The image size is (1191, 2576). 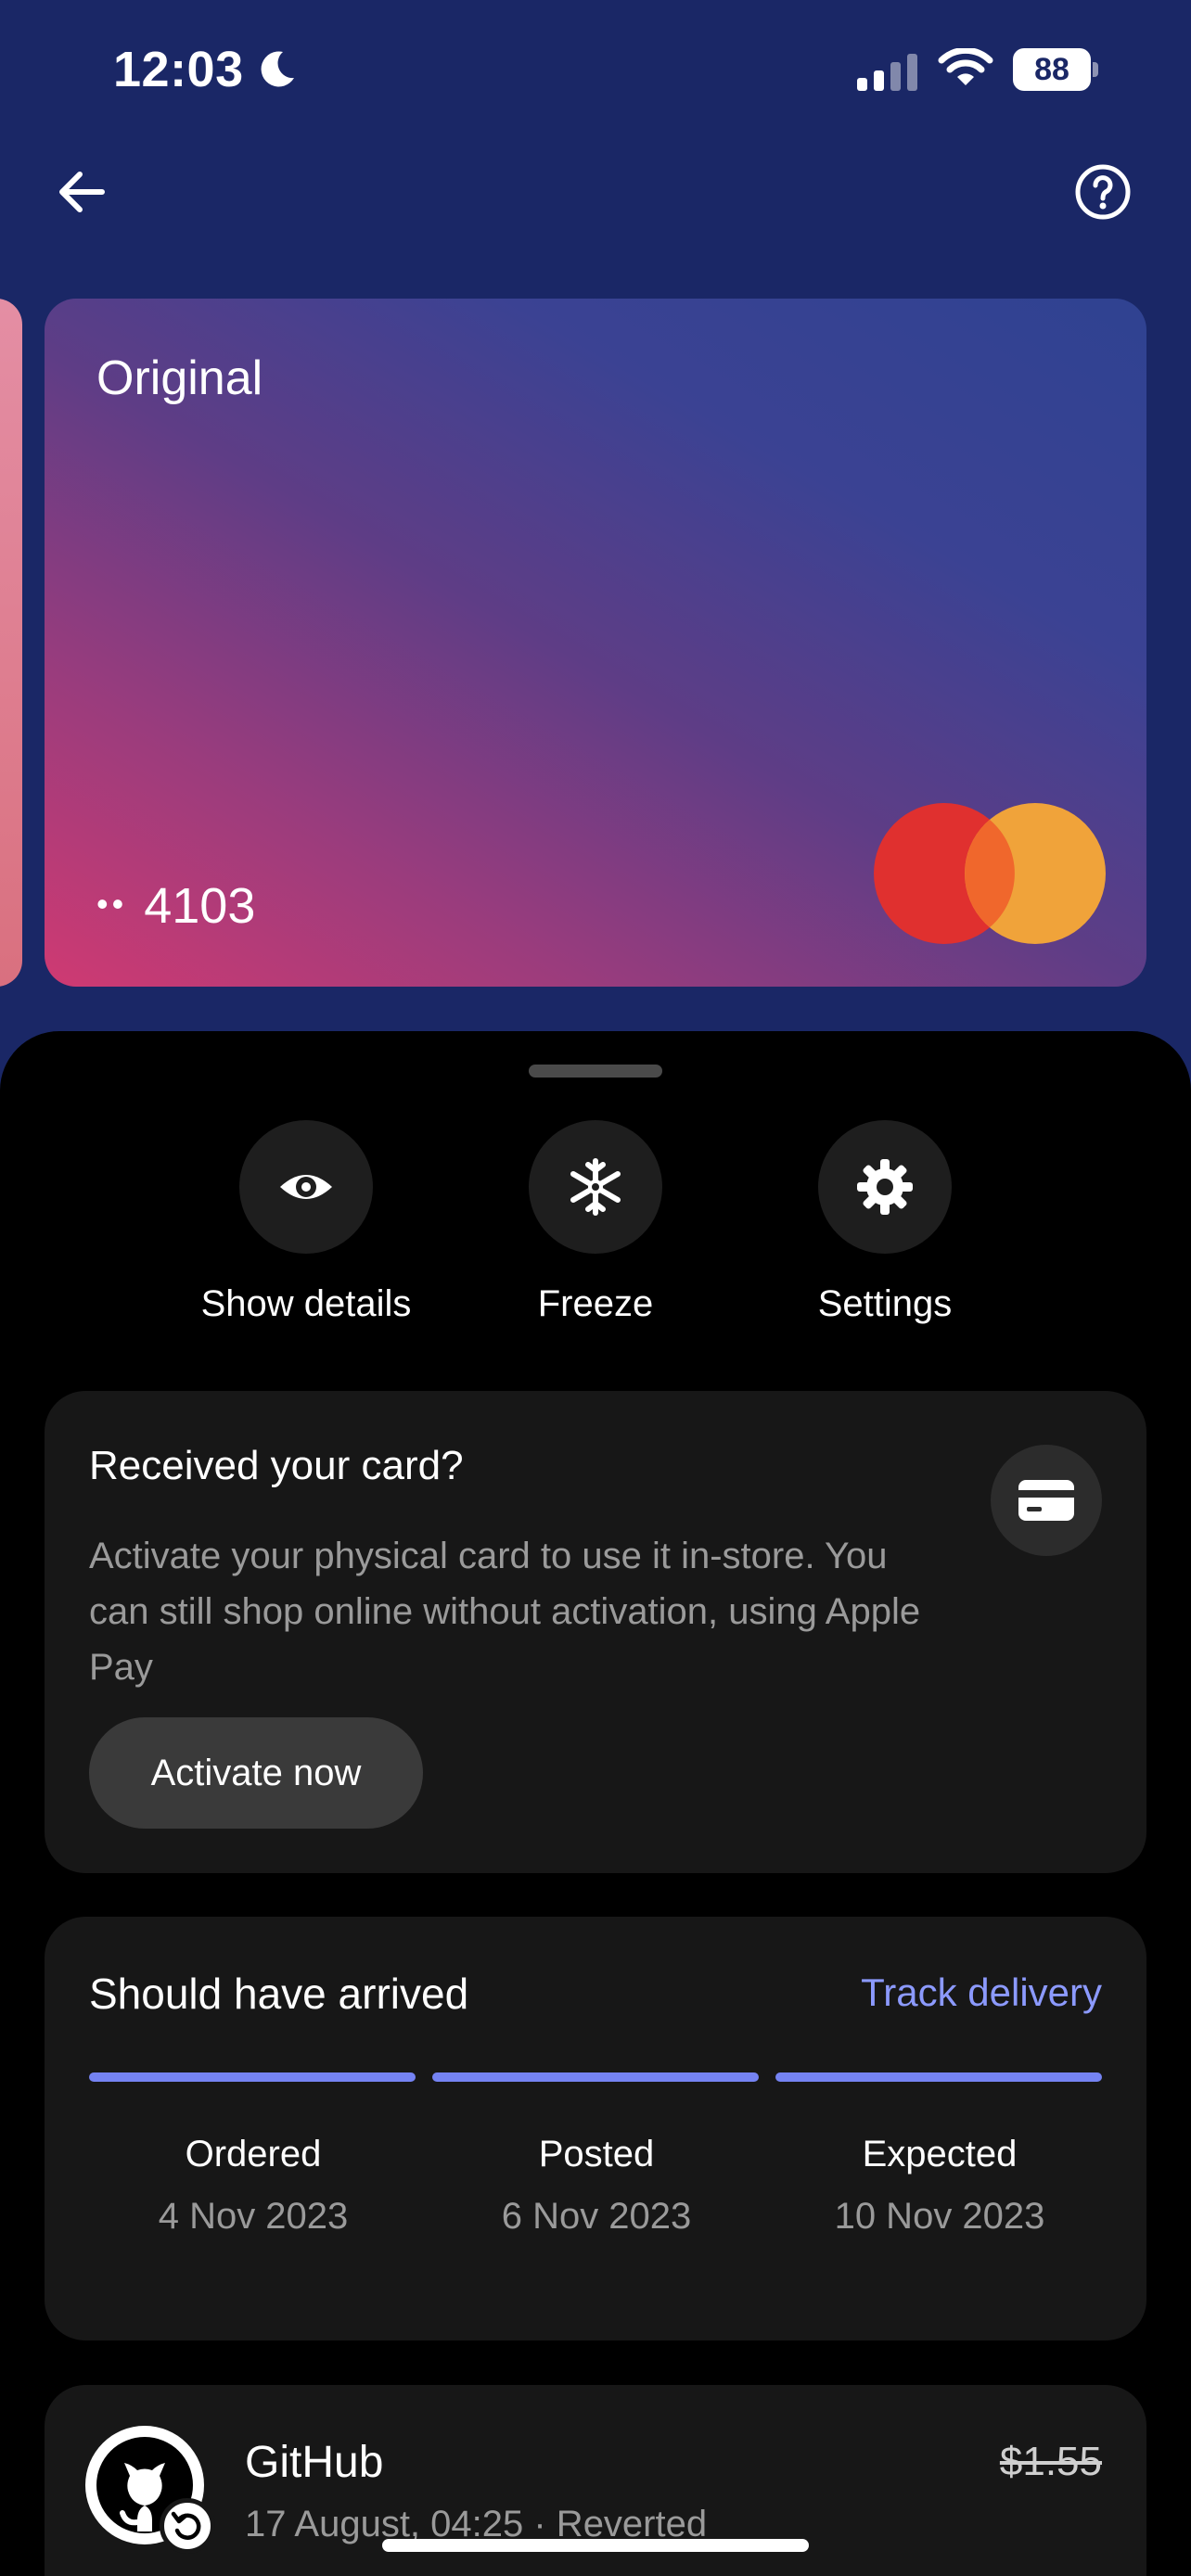 What do you see at coordinates (1095, 69) in the screenshot?
I see `battery-nub` at bounding box center [1095, 69].